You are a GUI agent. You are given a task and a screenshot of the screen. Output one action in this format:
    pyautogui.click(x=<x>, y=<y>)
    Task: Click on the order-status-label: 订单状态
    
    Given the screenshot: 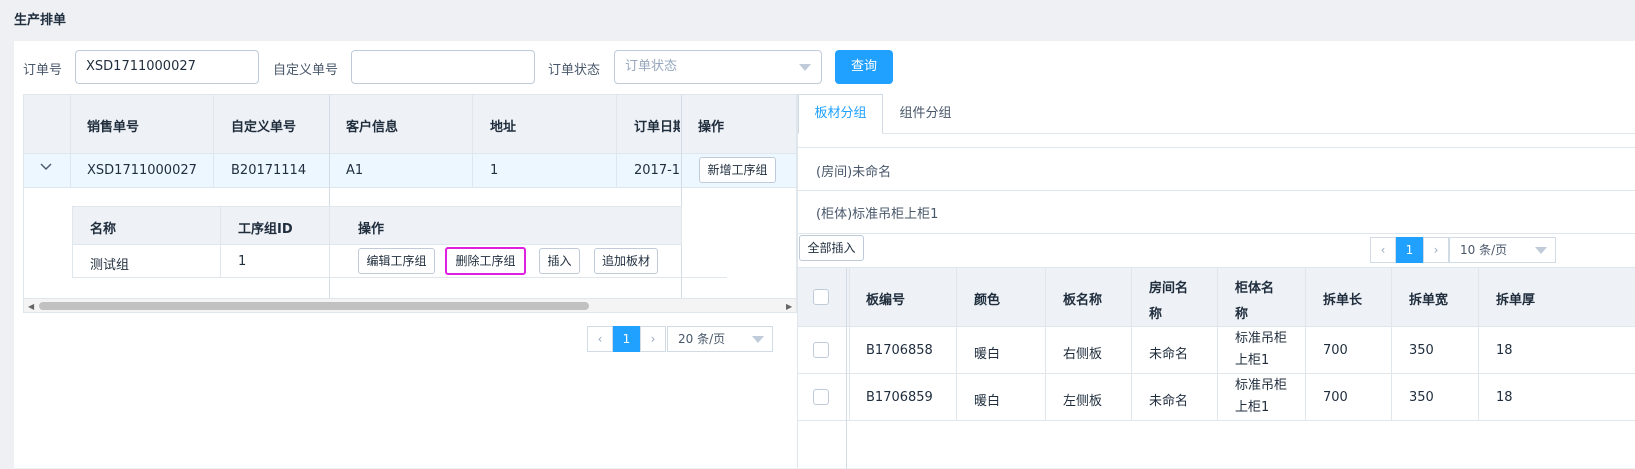 What is the action you would take?
    pyautogui.click(x=574, y=70)
    